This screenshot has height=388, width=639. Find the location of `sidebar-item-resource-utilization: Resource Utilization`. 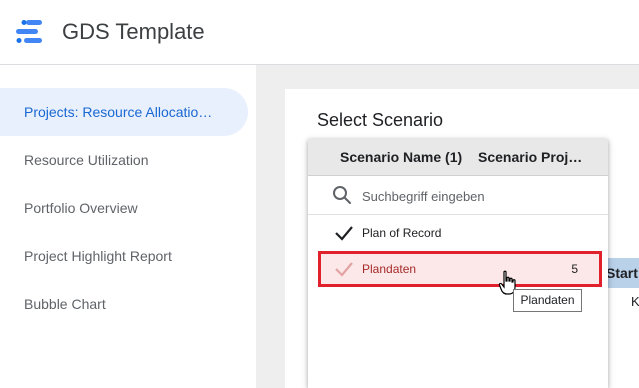

sidebar-item-resource-utilization: Resource Utilization is located at coordinates (124, 160).